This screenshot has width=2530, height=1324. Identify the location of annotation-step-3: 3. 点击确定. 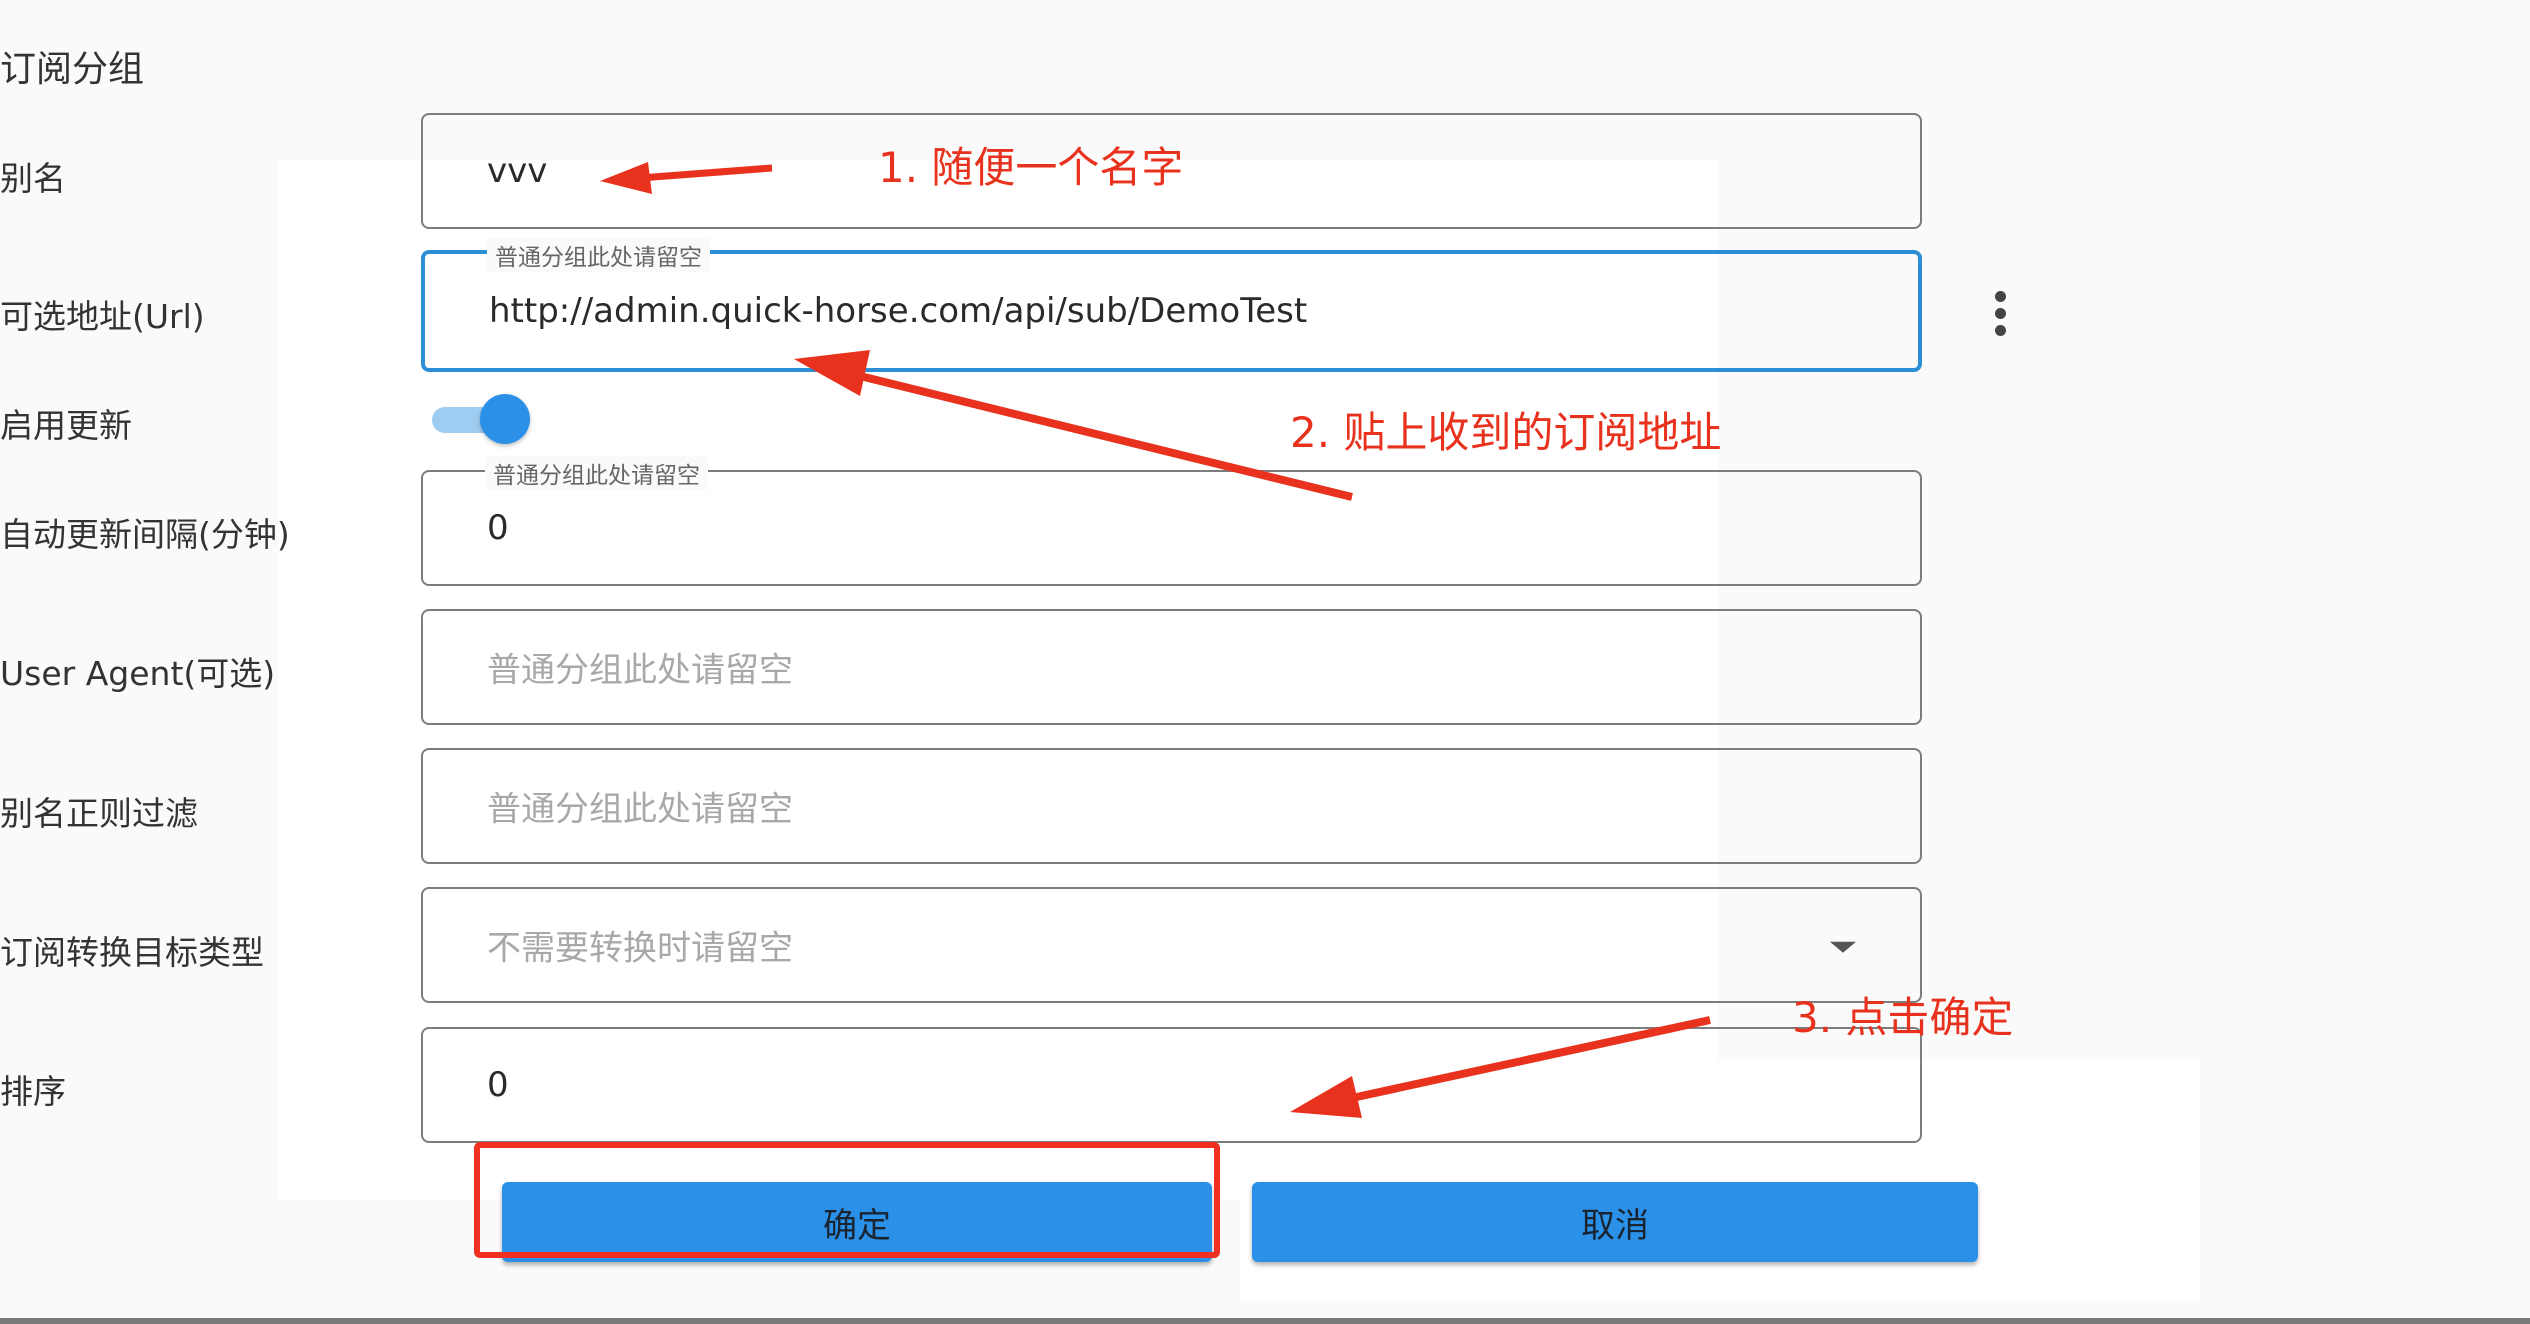
(1903, 1017).